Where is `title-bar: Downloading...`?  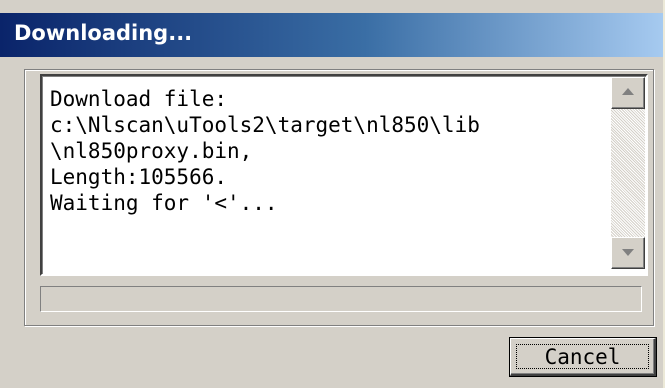 title-bar: Downloading... is located at coordinates (331, 35).